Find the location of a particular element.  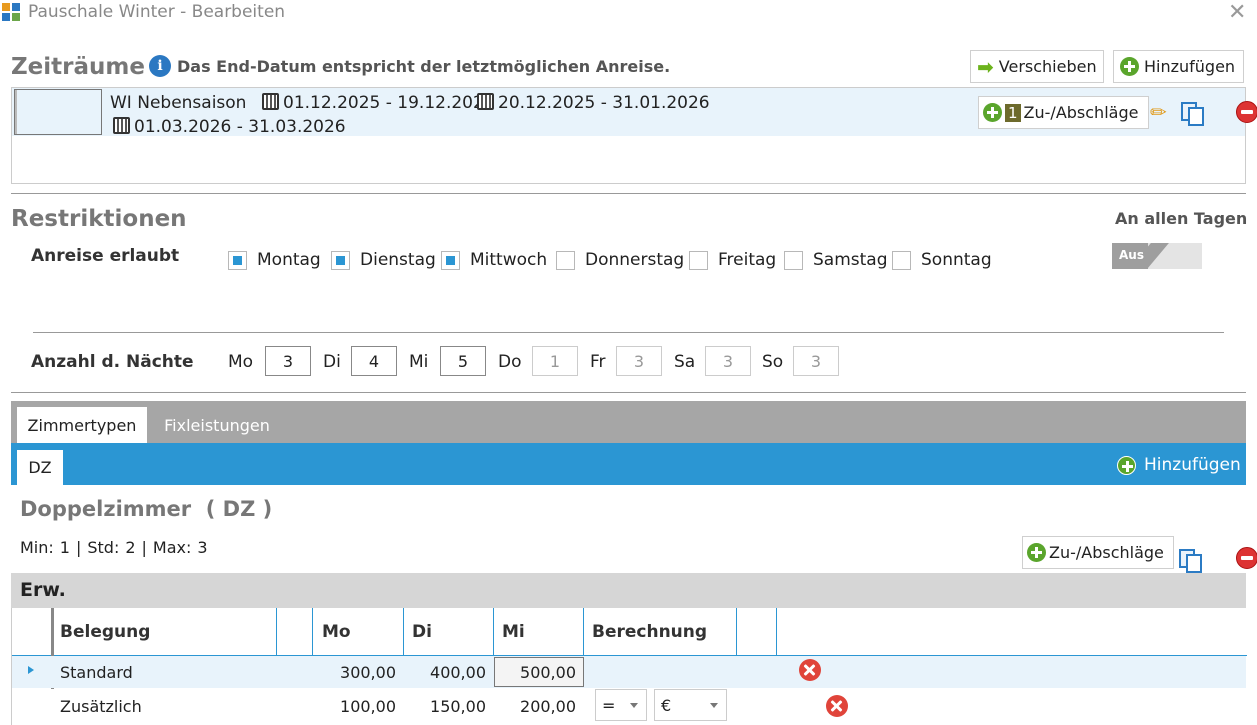

day-checkbox-freitag: Freitag is located at coordinates (732, 260).